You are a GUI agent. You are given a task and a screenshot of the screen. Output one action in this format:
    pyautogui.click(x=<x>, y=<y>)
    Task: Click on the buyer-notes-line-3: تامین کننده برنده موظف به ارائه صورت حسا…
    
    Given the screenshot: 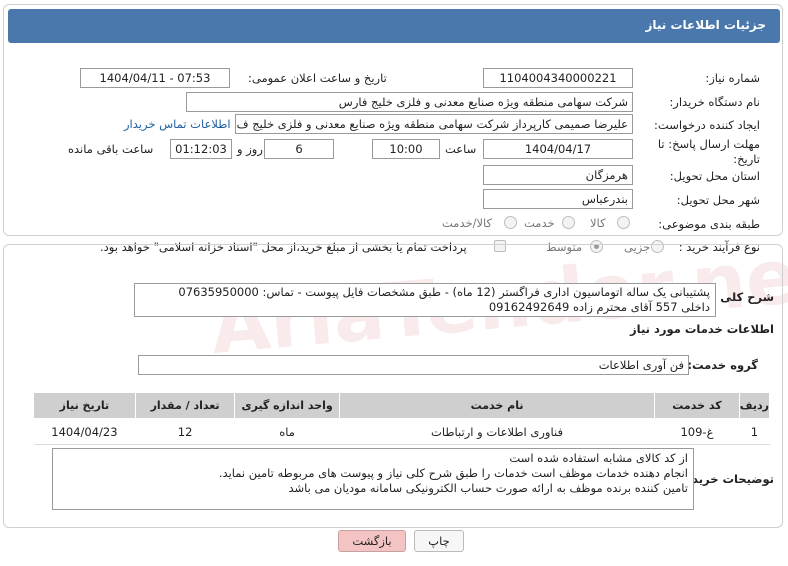 What is the action you would take?
    pyautogui.click(x=488, y=488)
    